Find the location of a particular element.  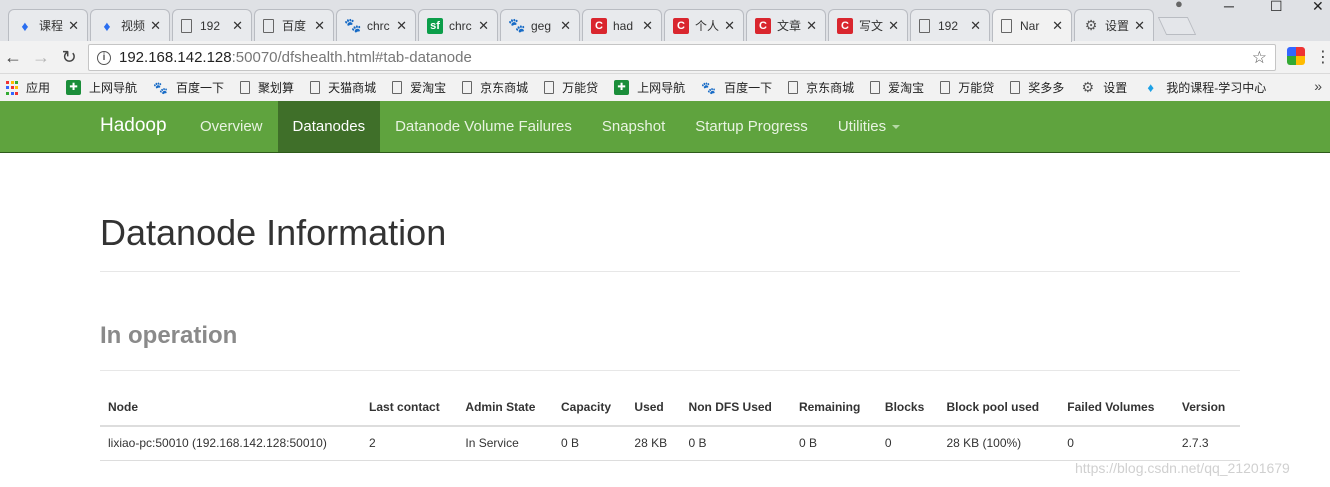

browser-tab: ♦ 课程 ✕ is located at coordinates (48, 25).